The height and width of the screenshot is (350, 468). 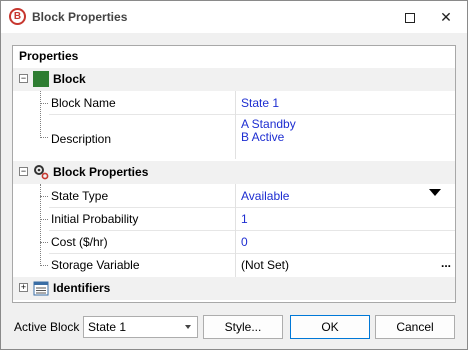 What do you see at coordinates (188, 327) in the screenshot?
I see `chevron-down-icon` at bounding box center [188, 327].